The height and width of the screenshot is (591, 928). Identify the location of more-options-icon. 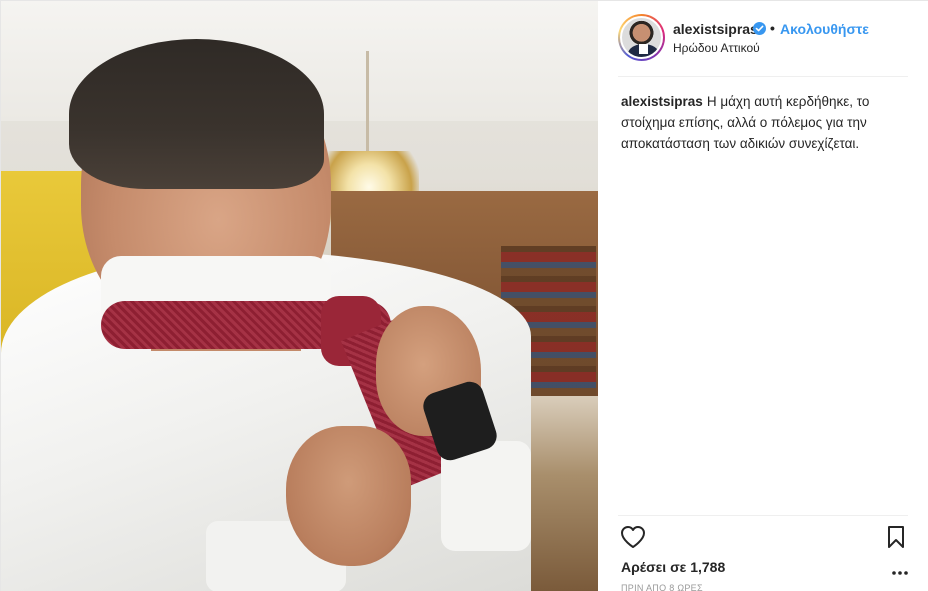
(900, 573).